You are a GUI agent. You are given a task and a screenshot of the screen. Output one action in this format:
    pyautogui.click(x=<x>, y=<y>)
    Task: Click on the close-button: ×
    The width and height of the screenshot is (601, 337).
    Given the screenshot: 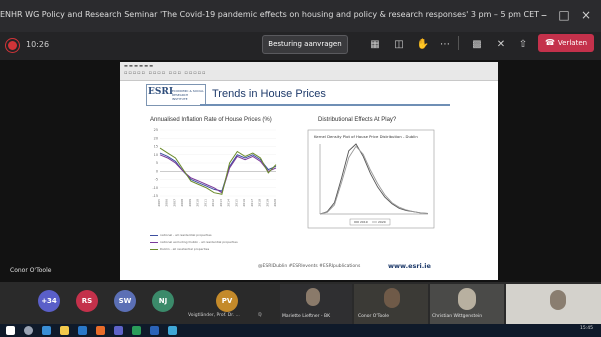 What is the action you would take?
    pyautogui.click(x=586, y=15)
    